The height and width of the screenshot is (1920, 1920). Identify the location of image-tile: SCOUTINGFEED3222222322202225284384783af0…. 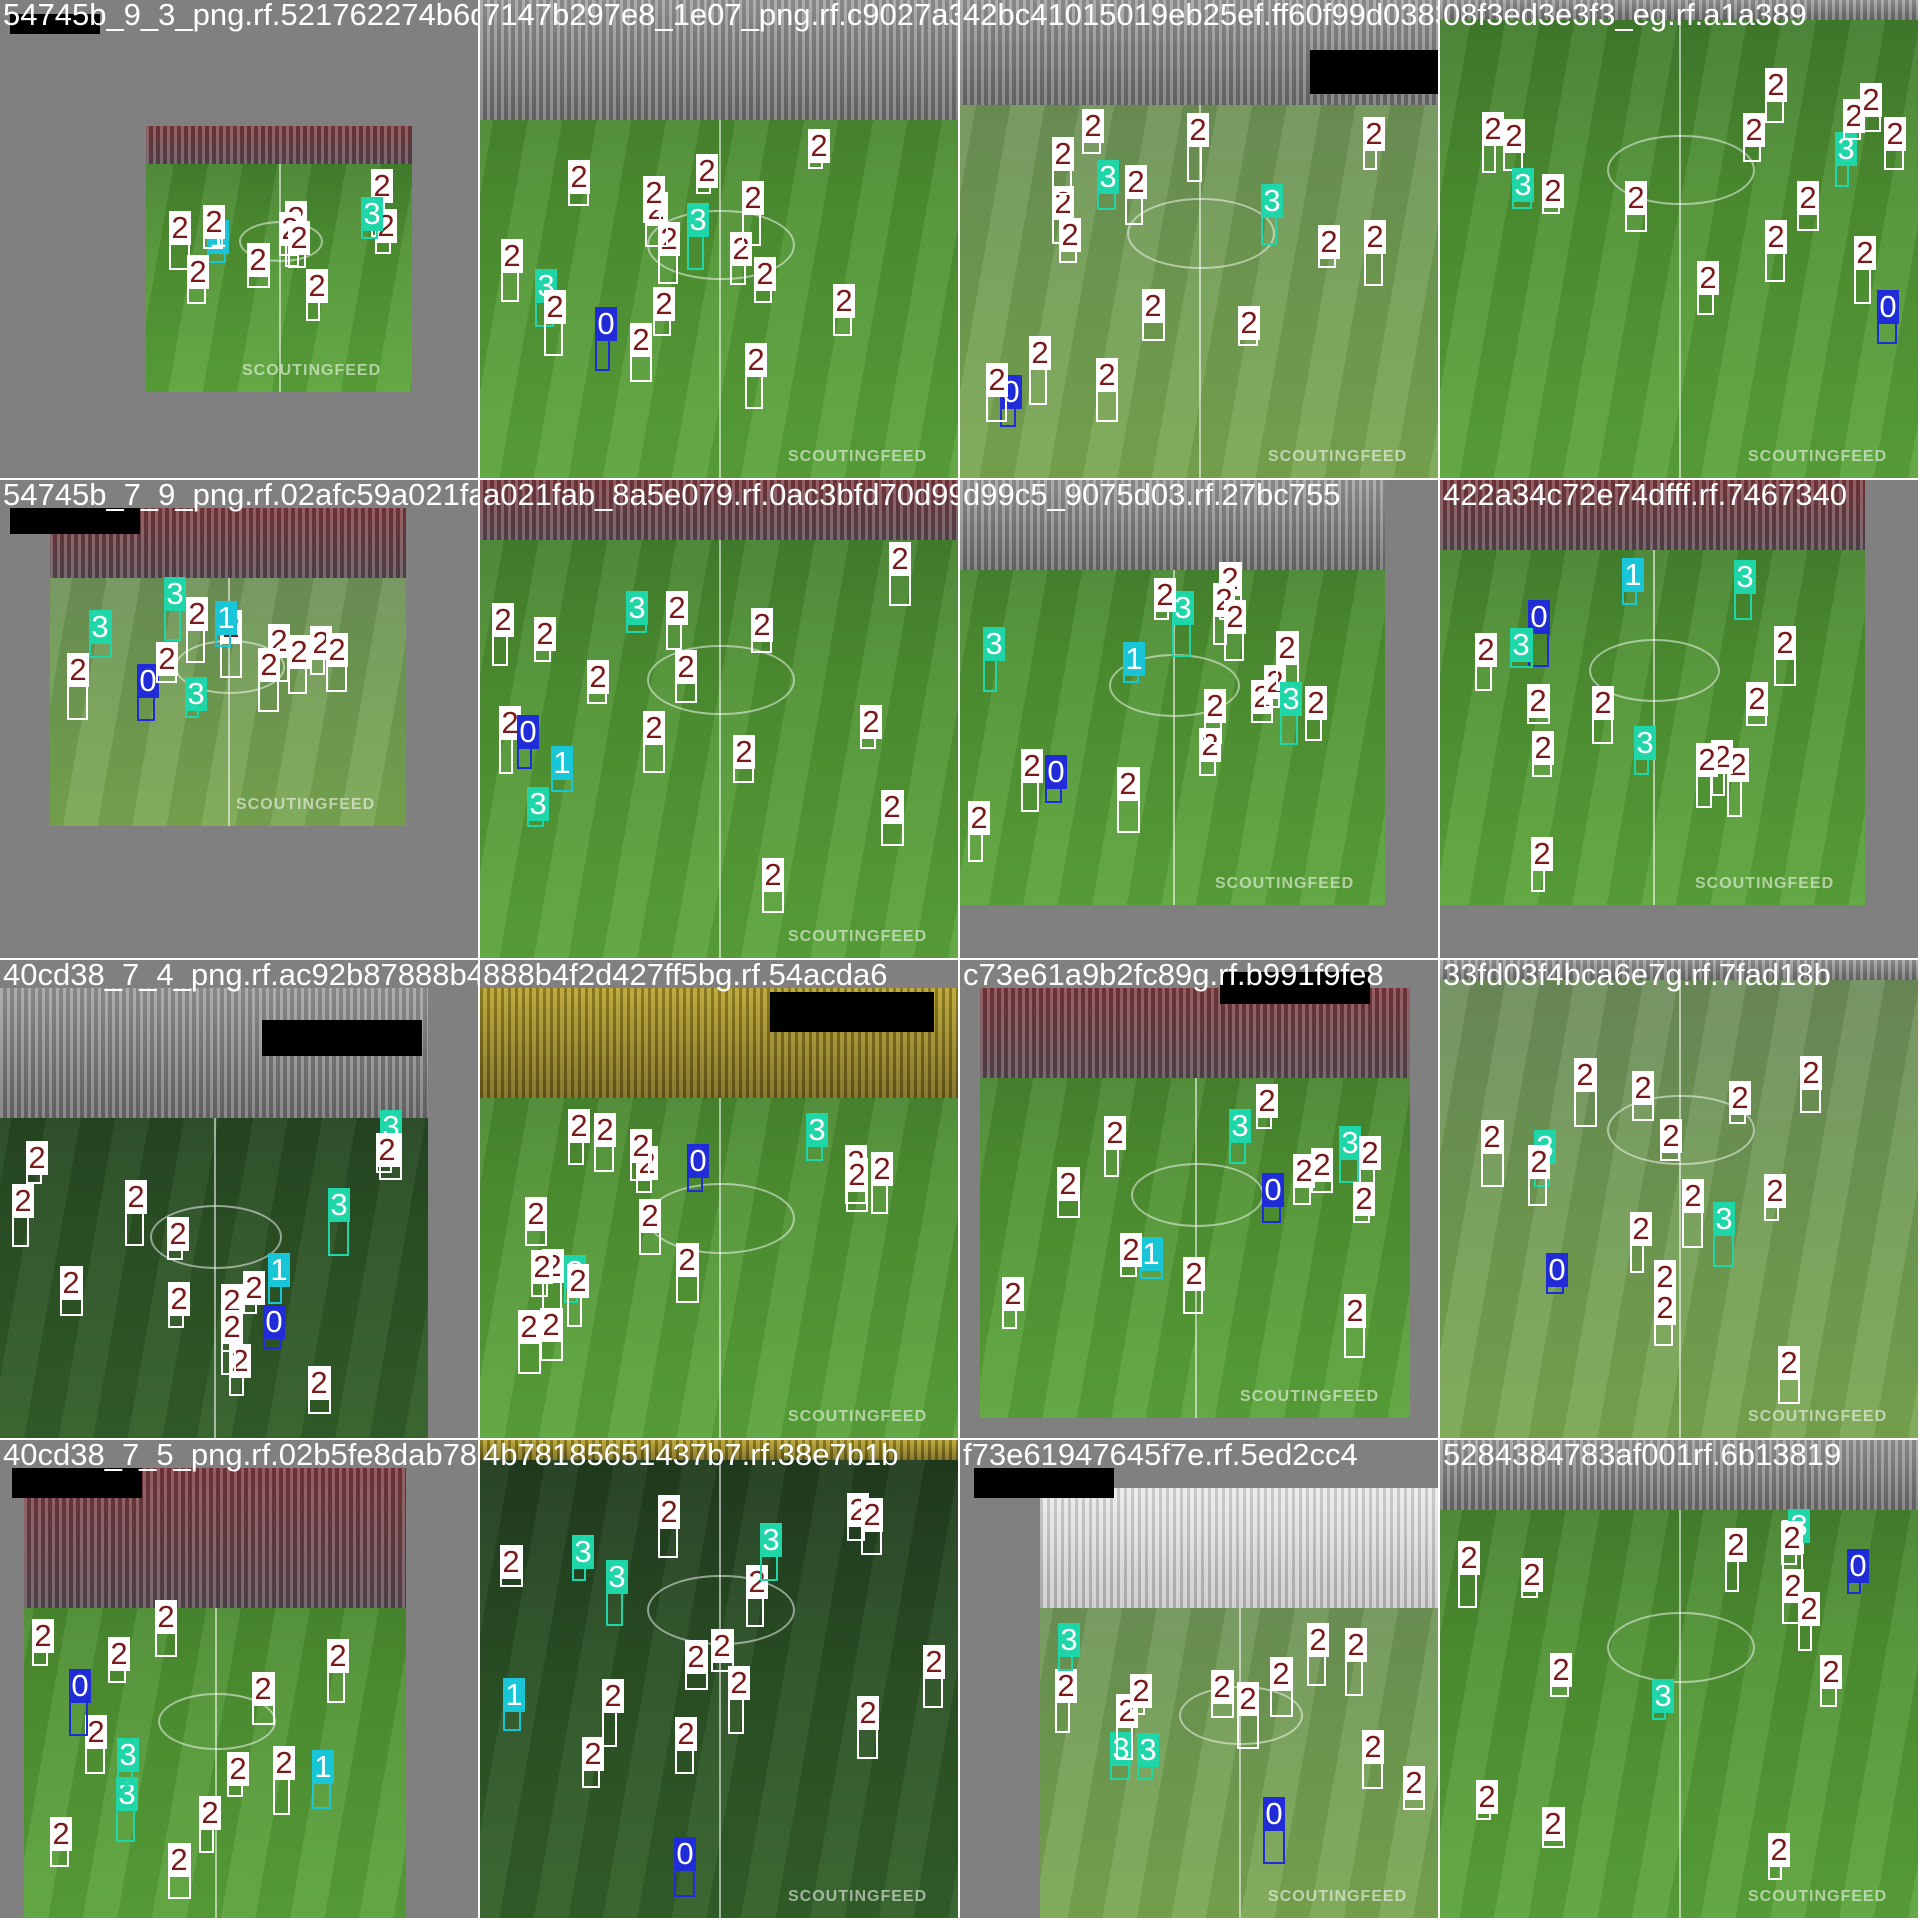
(1679, 1679).